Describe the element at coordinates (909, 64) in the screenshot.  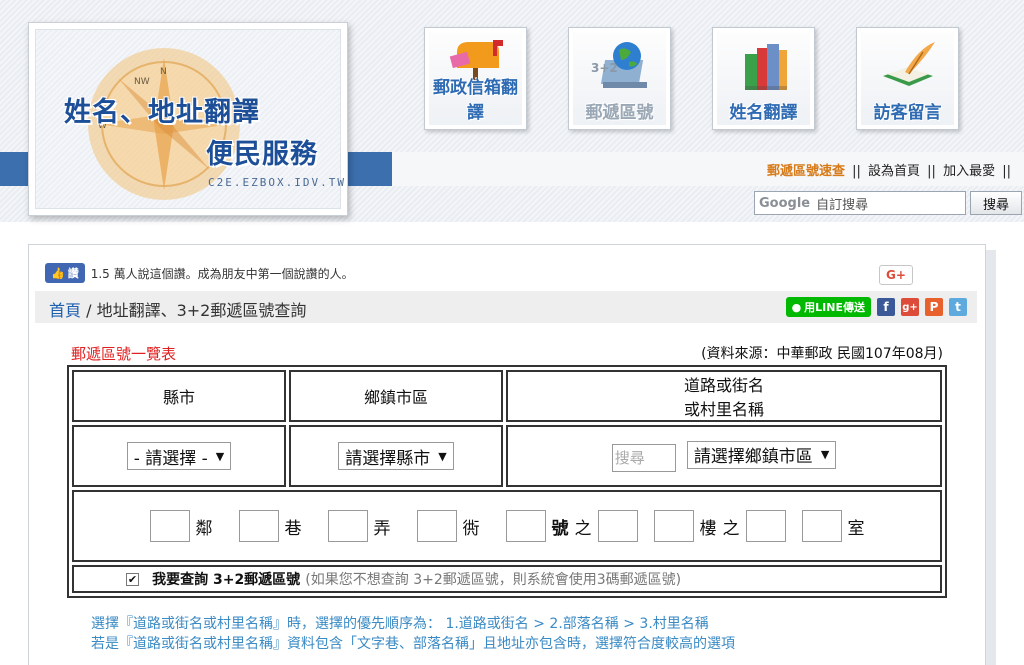
I see `quill-book-icon` at that location.